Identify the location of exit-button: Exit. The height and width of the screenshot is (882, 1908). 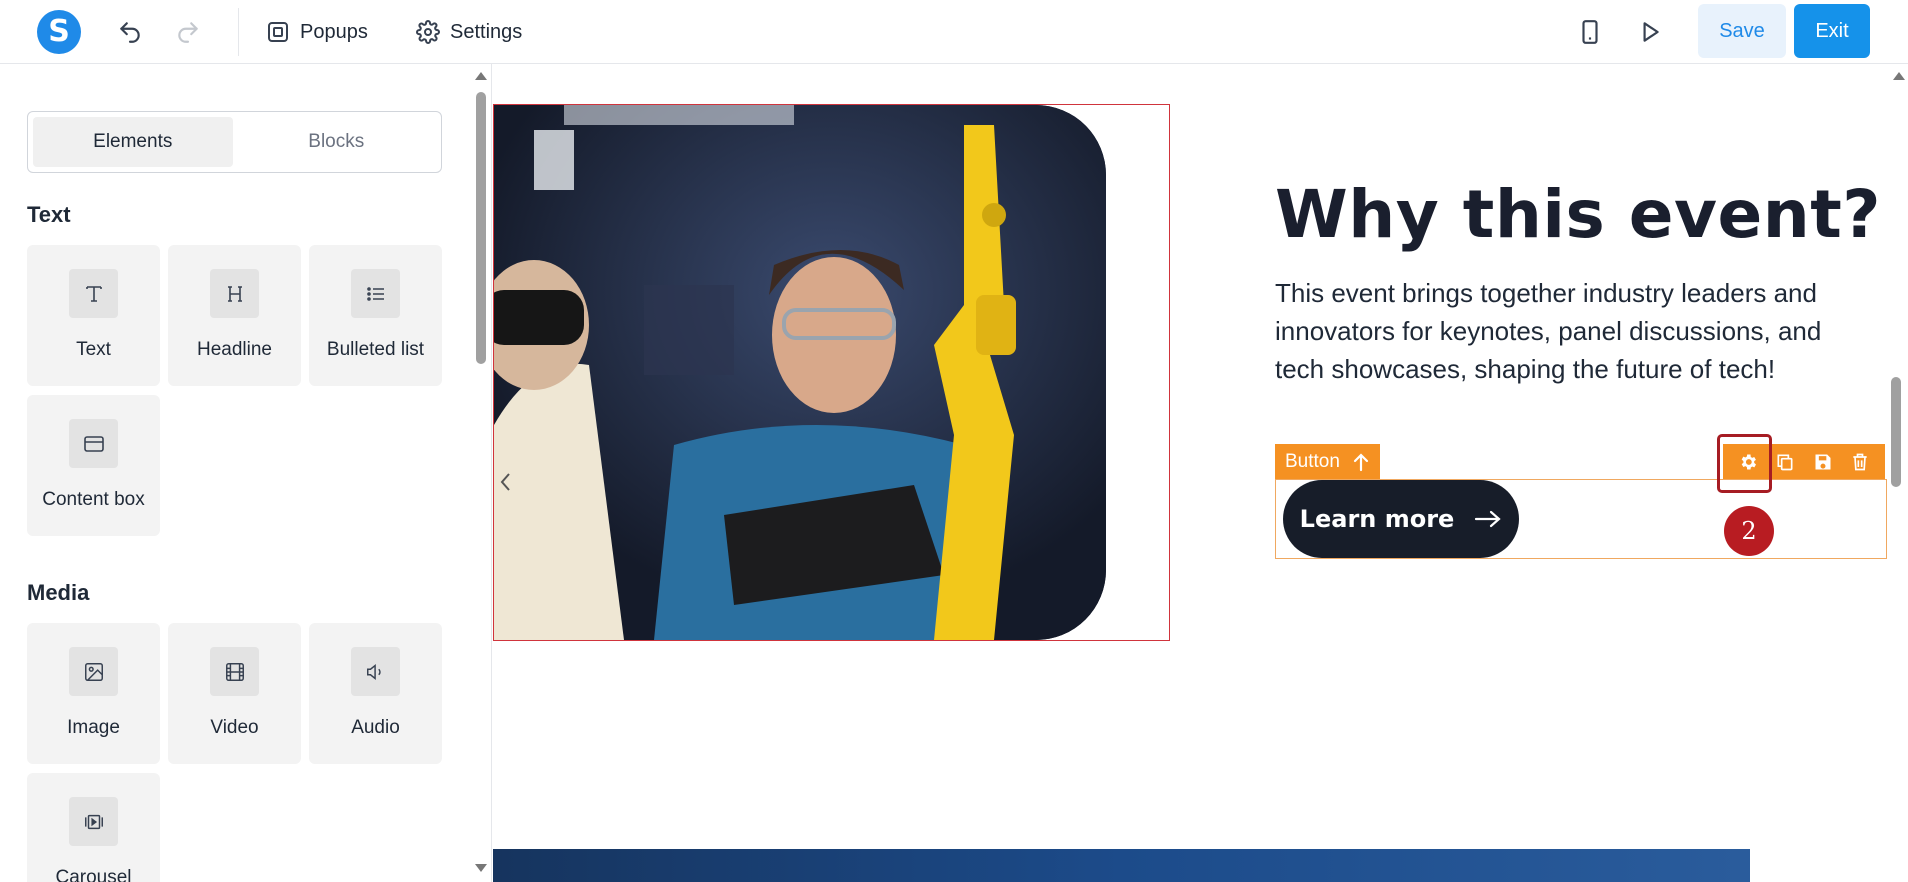
(1832, 31).